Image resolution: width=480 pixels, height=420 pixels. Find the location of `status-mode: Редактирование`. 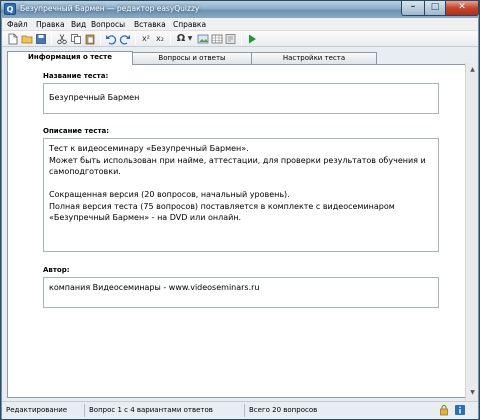

status-mode: Редактирование is located at coordinates (37, 410).